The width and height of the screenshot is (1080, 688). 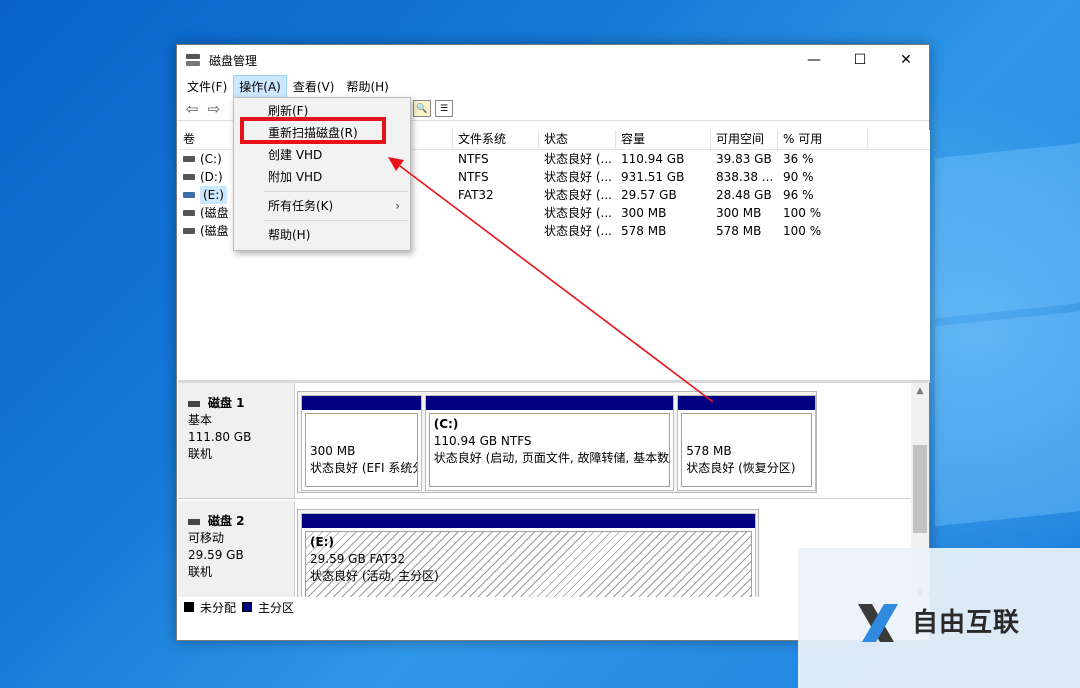 What do you see at coordinates (556, 284) in the screenshot?
I see `arrow-line` at bounding box center [556, 284].